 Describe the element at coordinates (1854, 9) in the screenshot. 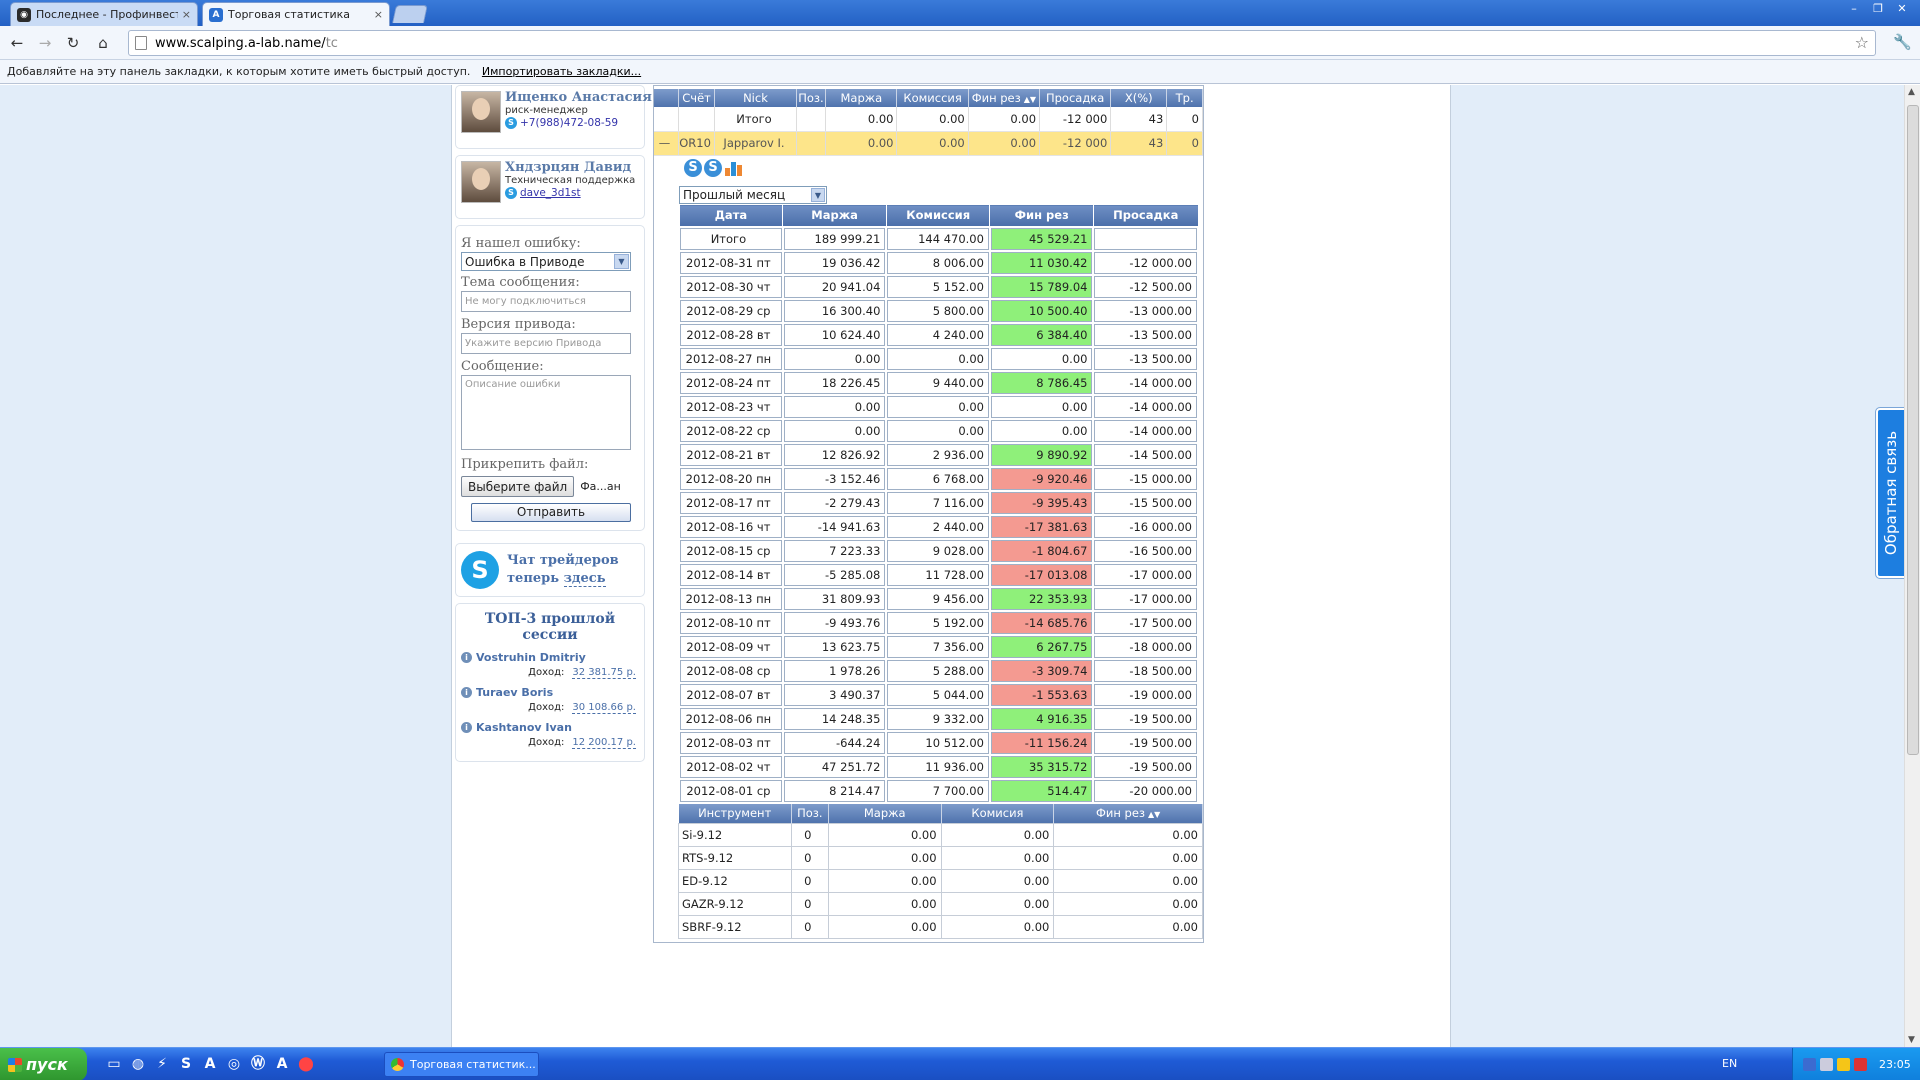

I see `minimize-icon: –` at that location.